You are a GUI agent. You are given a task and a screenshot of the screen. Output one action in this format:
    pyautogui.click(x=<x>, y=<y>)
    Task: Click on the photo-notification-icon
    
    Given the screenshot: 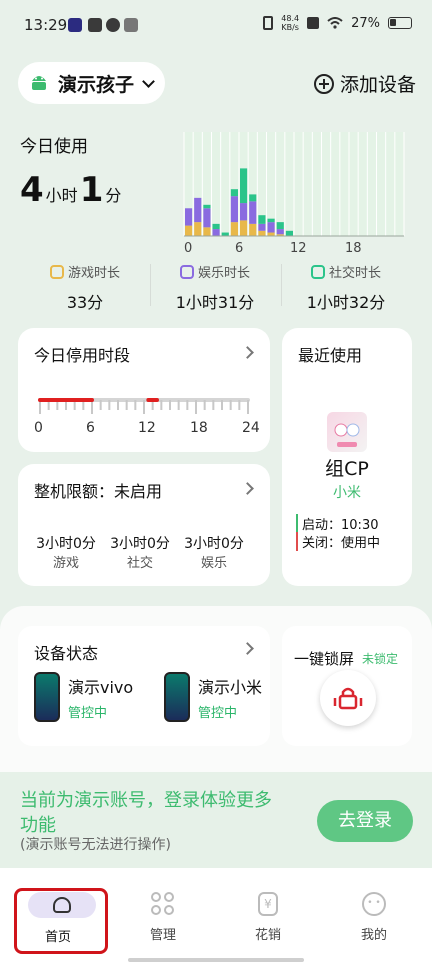 What is the action you would take?
    pyautogui.click(x=131, y=25)
    